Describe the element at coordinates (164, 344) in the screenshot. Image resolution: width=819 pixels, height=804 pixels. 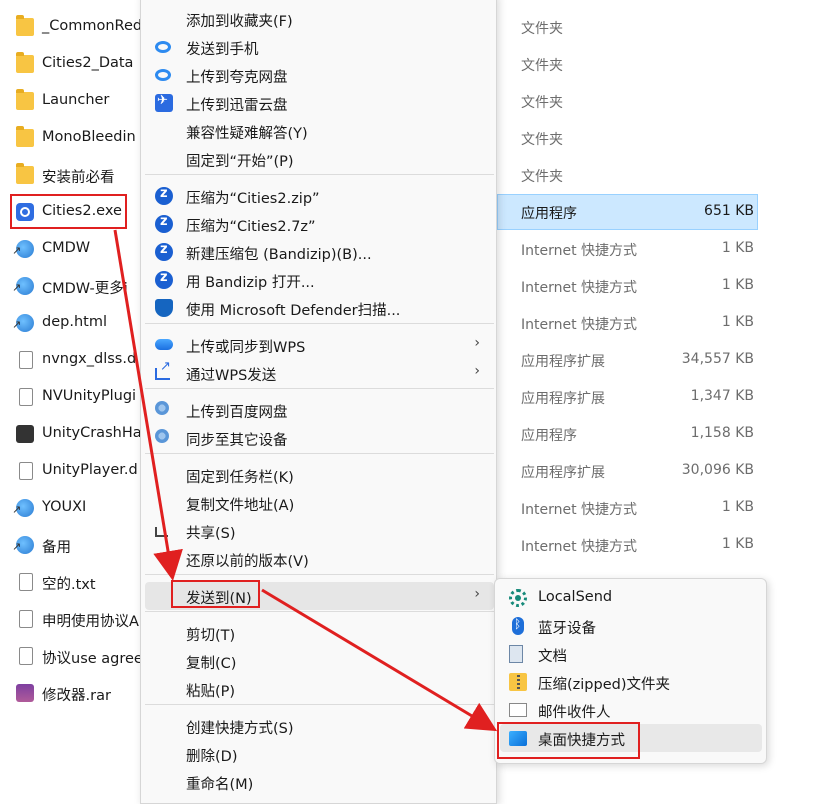
I see `wps-cloud-icon` at that location.